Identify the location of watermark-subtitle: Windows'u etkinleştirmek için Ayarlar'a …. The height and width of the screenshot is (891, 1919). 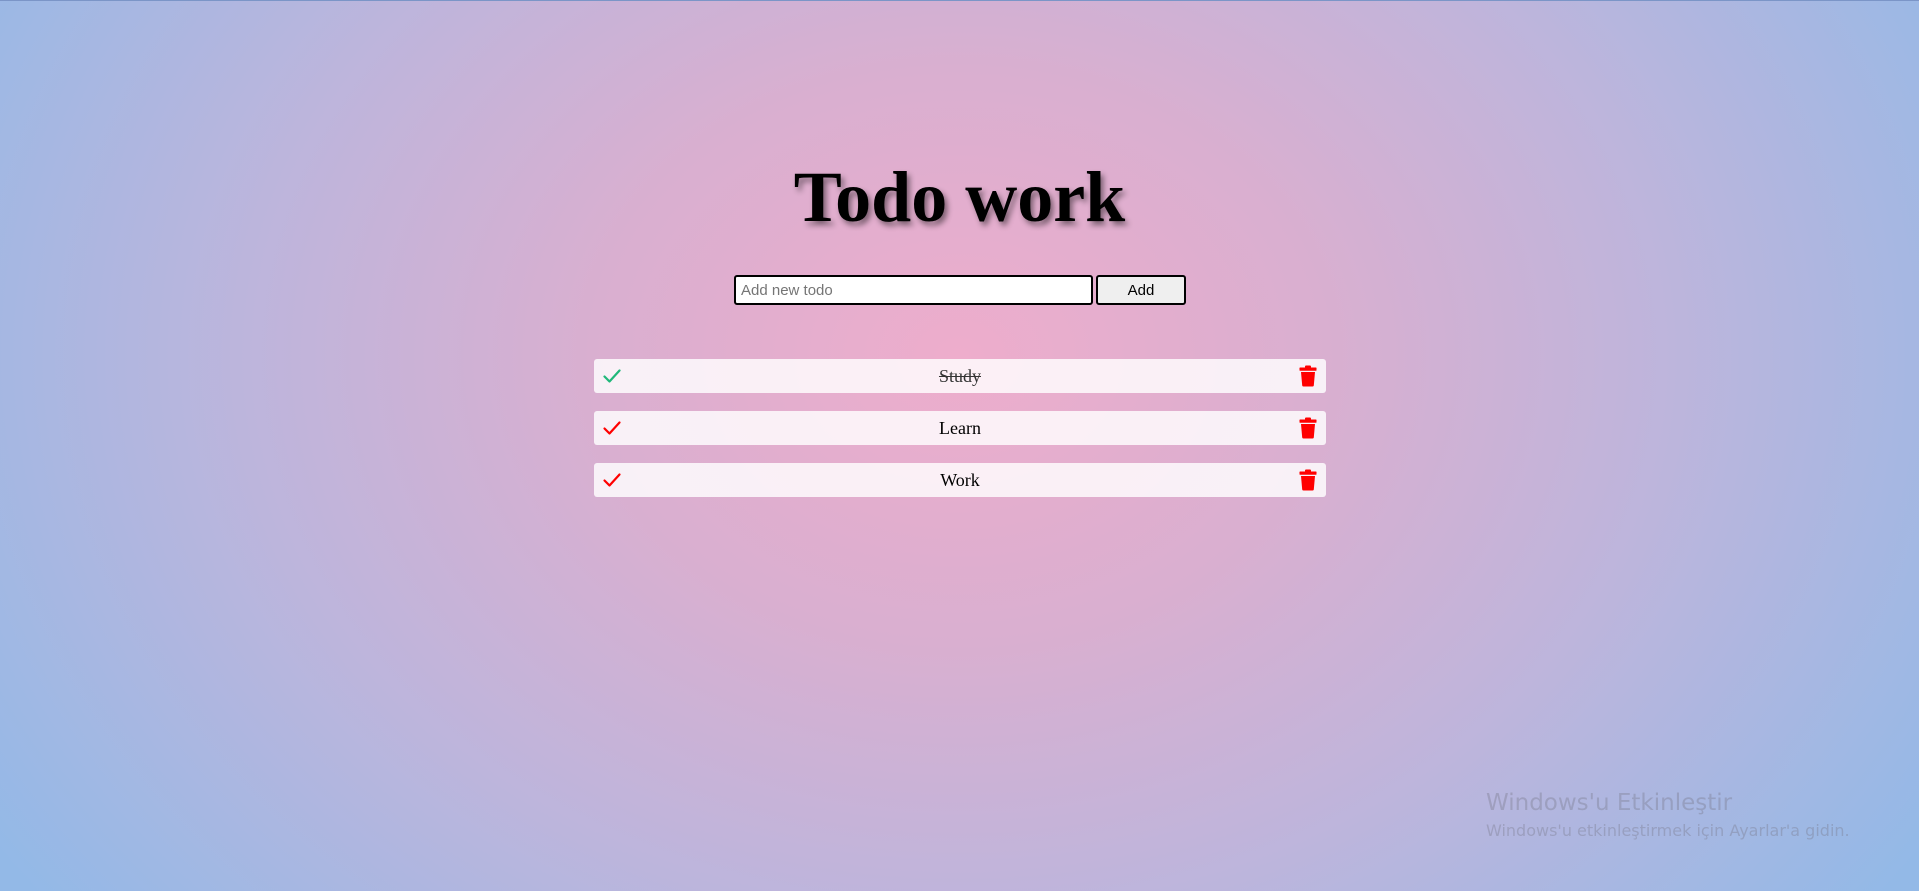
(1668, 830).